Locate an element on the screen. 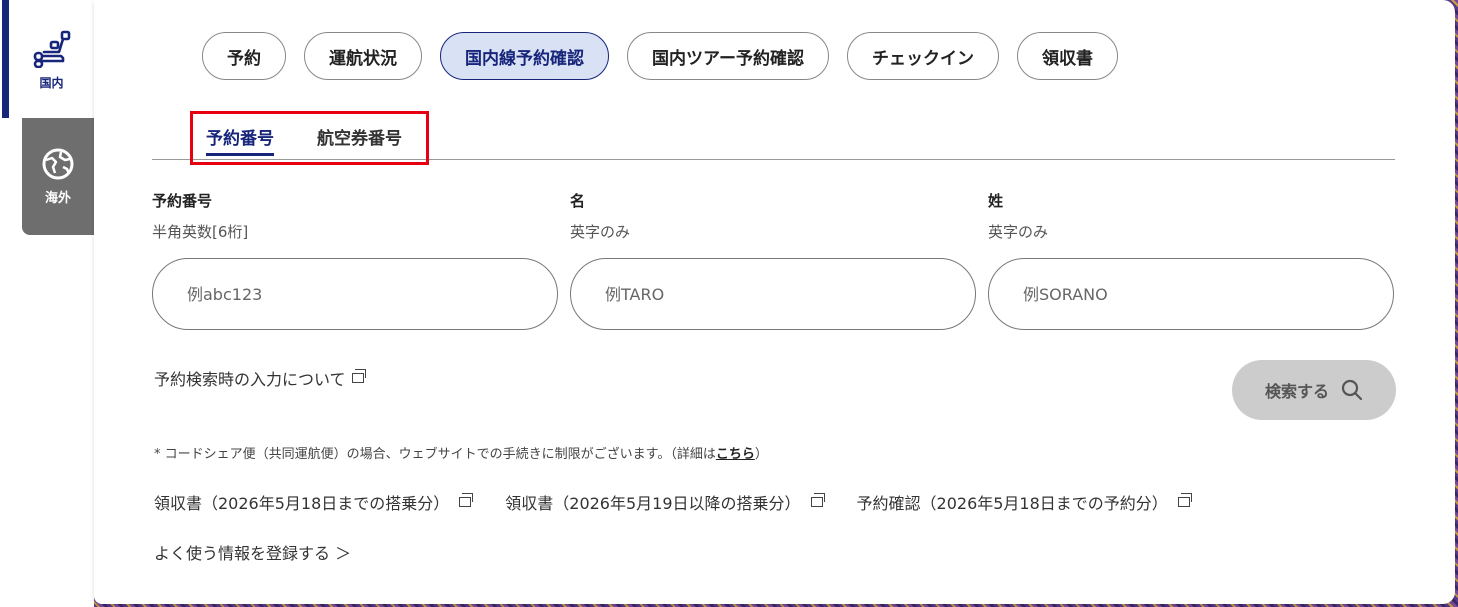 Image resolution: width=1458 pixels, height=607 pixels. input-info-link: 予約検索時の入力について is located at coordinates (260, 378).